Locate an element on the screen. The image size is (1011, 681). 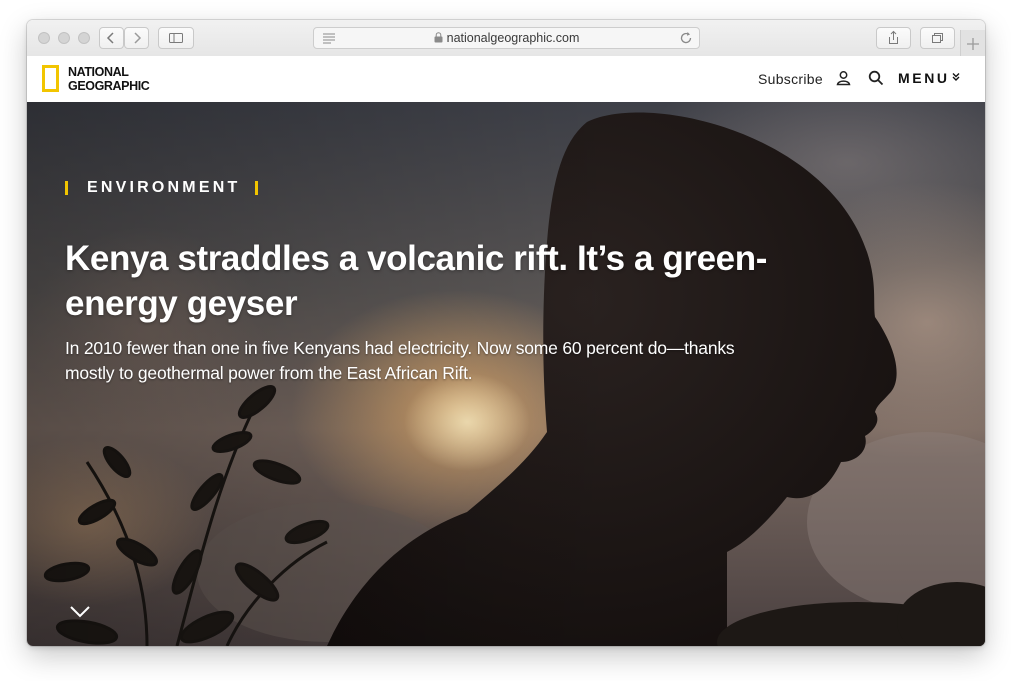
sidebar-icon is located at coordinates (176, 38).